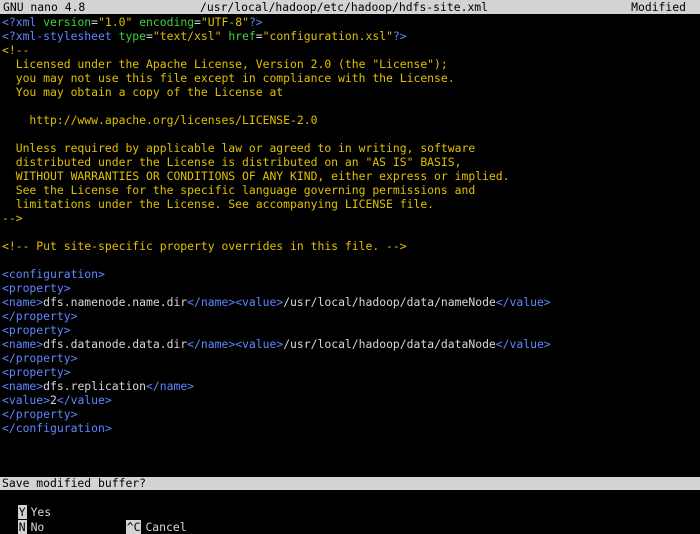  Describe the element at coordinates (350, 50) in the screenshot. I see `editor-line: <!--` at that location.